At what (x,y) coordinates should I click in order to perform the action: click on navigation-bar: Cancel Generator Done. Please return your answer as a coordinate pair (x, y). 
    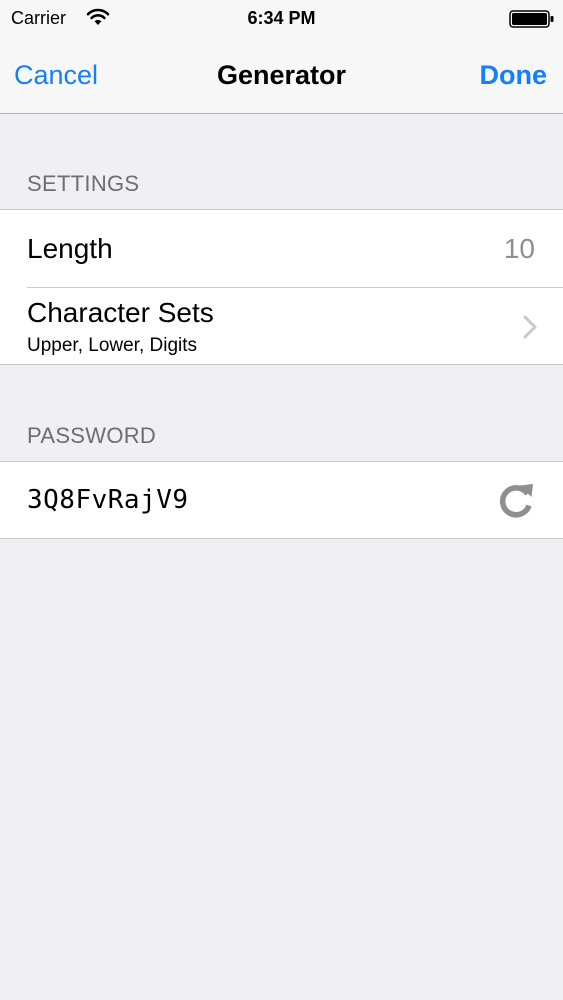
    Looking at the image, I should click on (281, 76).